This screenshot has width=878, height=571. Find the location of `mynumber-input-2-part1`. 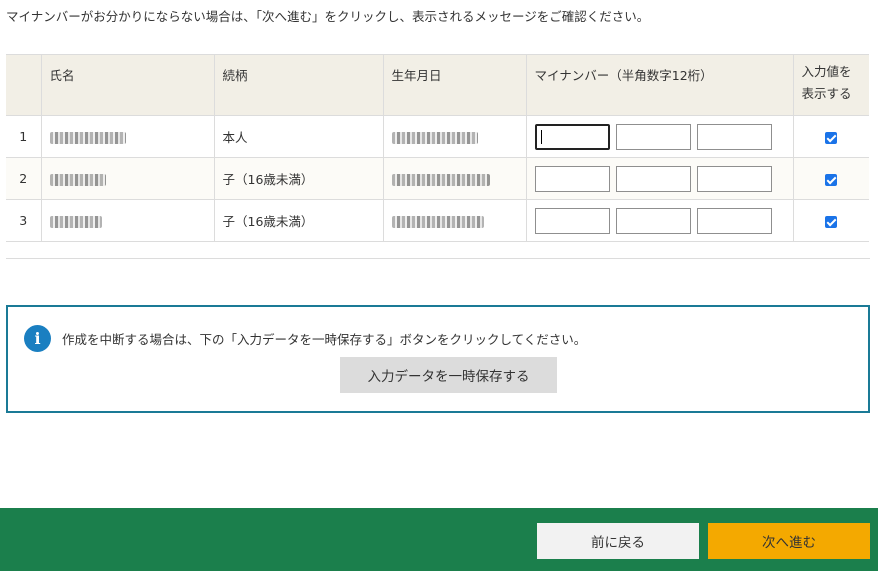

mynumber-input-2-part1 is located at coordinates (572, 178).